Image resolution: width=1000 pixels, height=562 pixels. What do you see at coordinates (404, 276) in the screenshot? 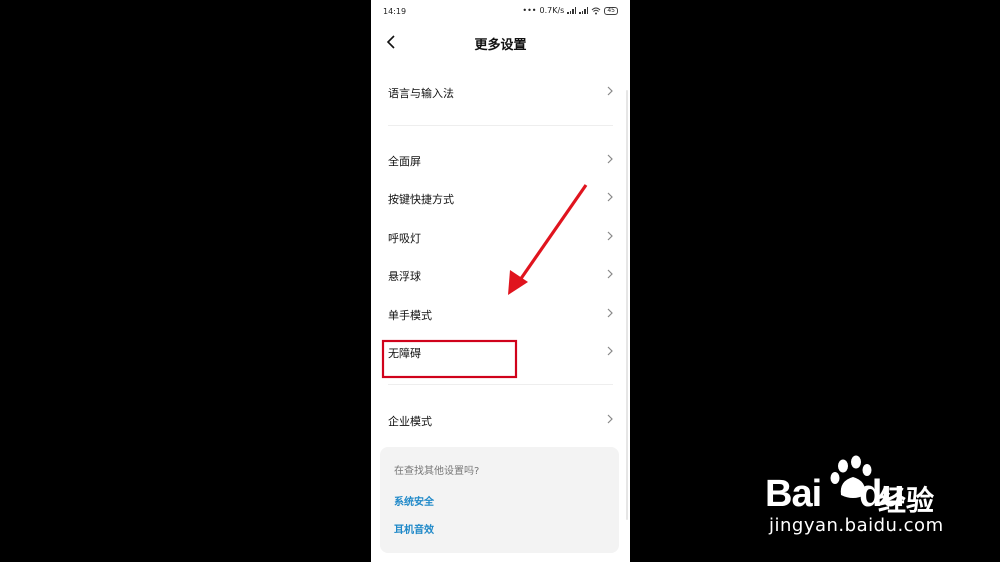
I see `menu-item-label: 悬浮球` at bounding box center [404, 276].